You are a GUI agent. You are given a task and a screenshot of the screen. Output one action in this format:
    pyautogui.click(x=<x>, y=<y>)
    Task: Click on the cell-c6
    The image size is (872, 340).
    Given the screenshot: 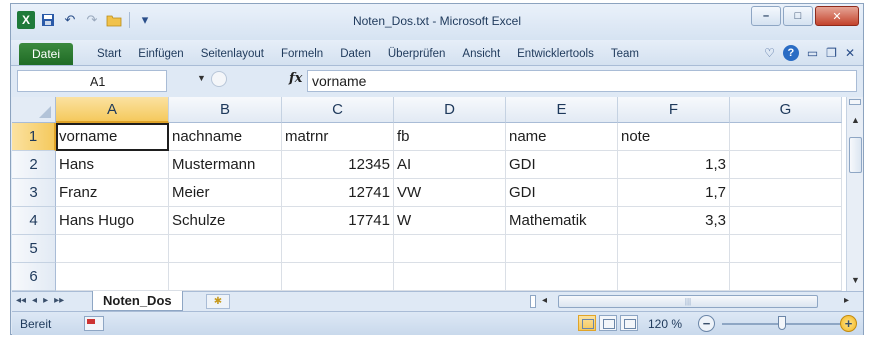 What is the action you would take?
    pyautogui.click(x=338, y=277)
    